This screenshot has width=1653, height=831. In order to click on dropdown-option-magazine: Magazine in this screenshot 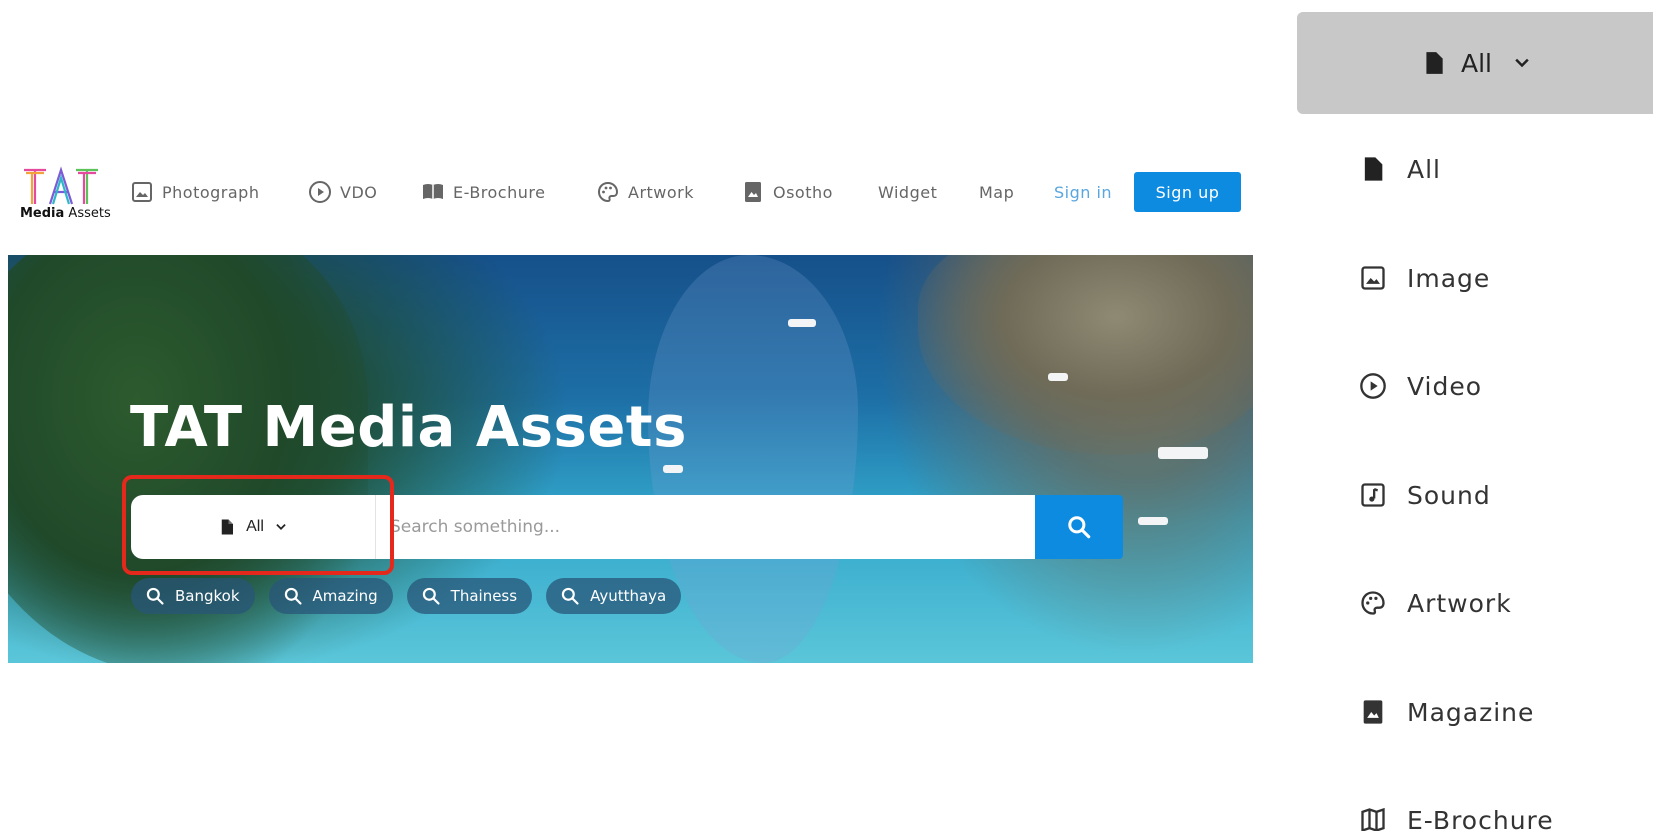, I will do `click(1446, 712)`.